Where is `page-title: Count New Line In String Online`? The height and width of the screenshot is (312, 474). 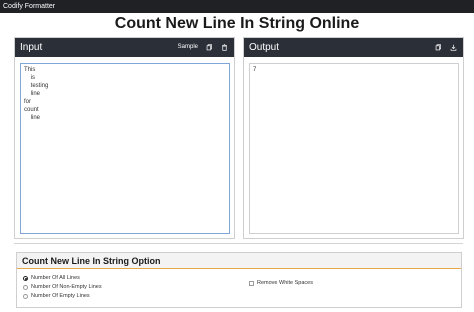
page-title: Count New Line In String Online is located at coordinates (237, 23).